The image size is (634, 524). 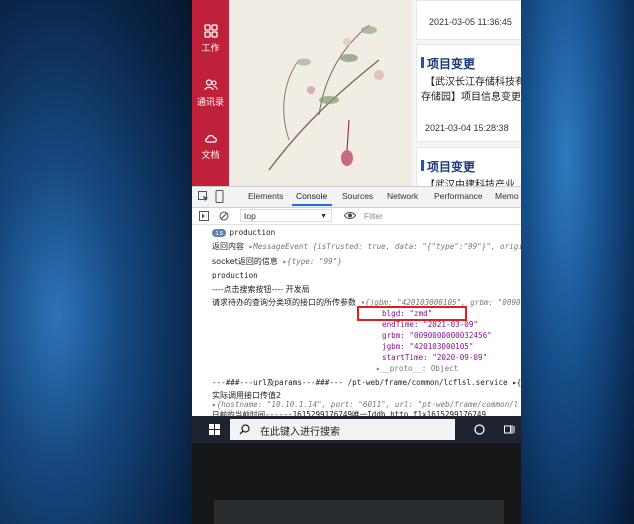 I want to click on search-icon, so click(x=244, y=429).